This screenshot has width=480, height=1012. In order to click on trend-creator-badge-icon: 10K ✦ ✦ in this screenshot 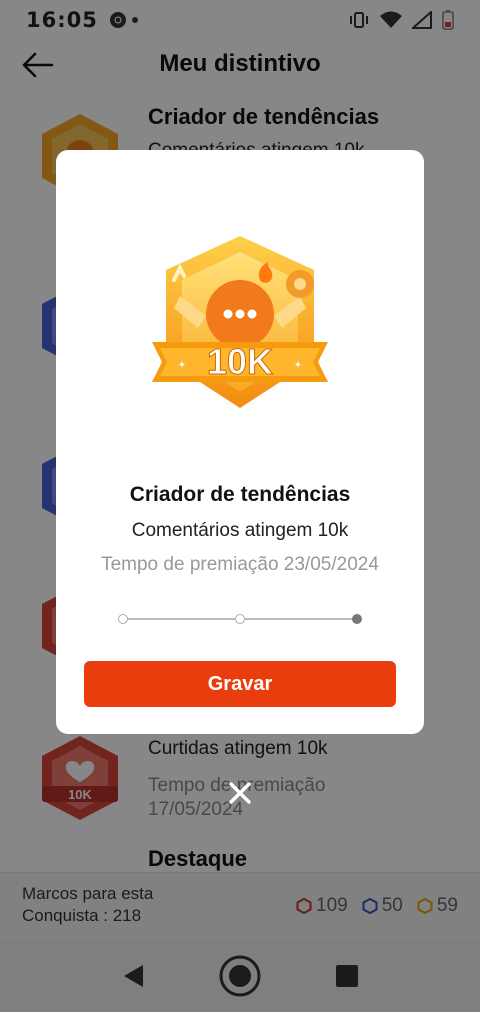, I will do `click(240, 322)`.